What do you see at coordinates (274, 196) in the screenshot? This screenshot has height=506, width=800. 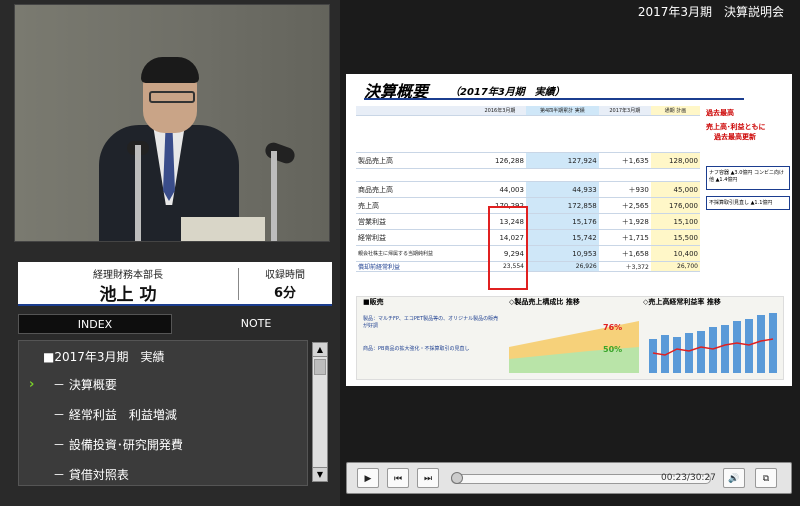 I see `microphone-stand-right` at bounding box center [274, 196].